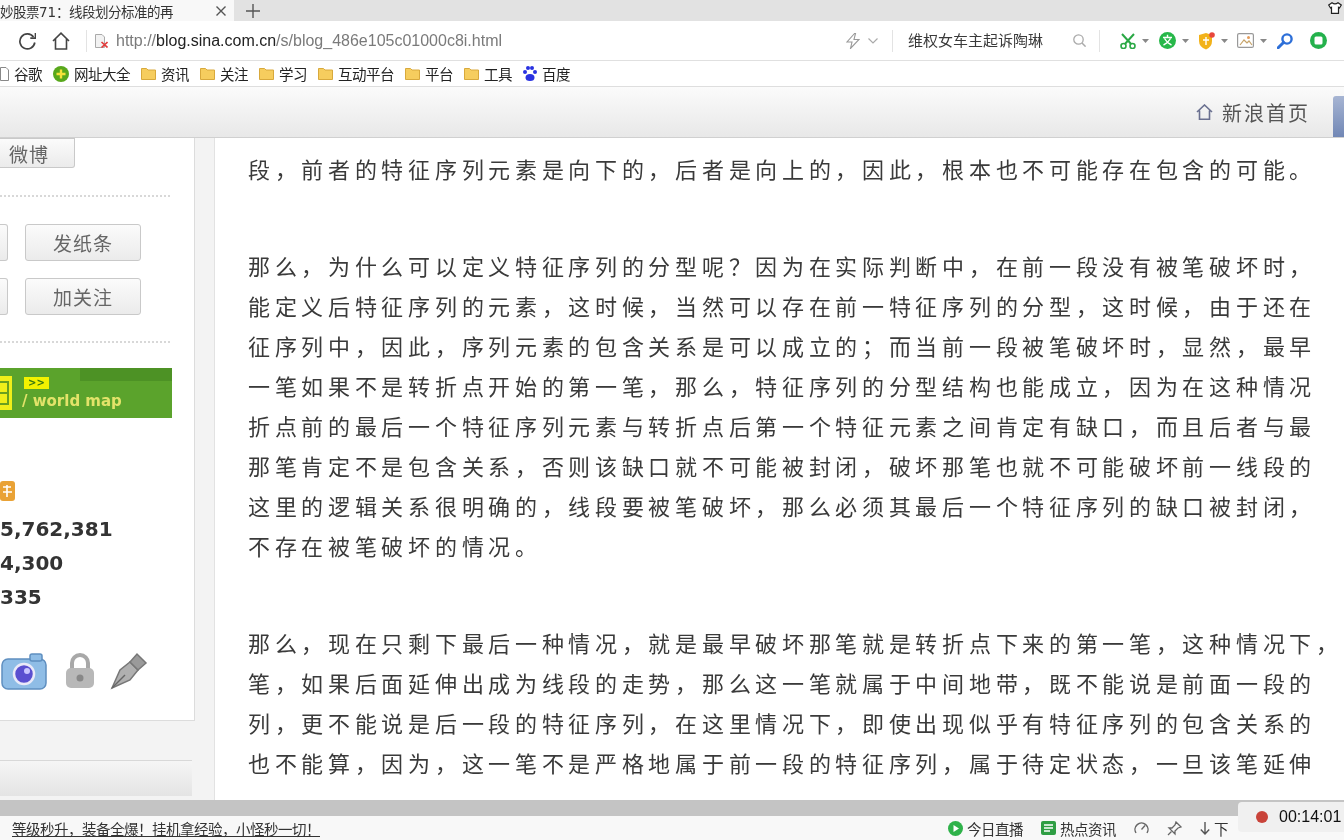 The width and height of the screenshot is (1344, 840). Describe the element at coordinates (853, 40) in the screenshot. I see `lightning-icon` at that location.